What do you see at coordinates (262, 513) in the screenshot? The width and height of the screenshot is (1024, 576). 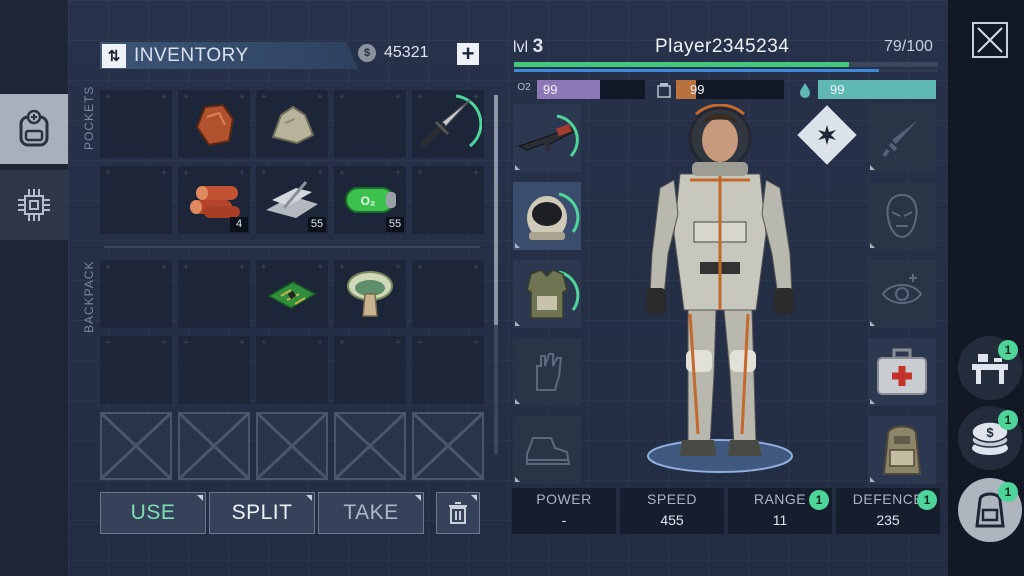 I see `split-button: SPLIT` at bounding box center [262, 513].